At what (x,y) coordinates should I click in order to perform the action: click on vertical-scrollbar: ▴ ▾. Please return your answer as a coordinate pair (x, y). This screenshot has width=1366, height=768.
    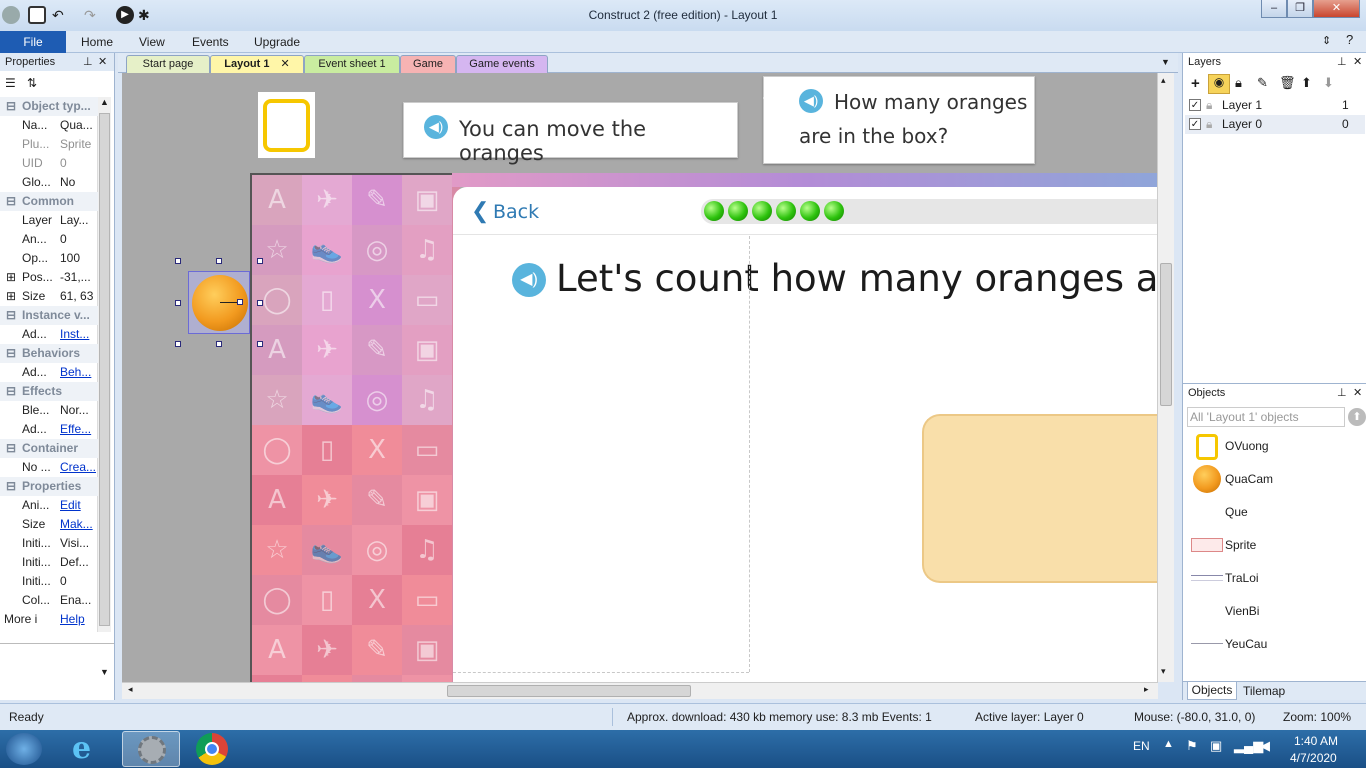
    Looking at the image, I should click on (1165, 377).